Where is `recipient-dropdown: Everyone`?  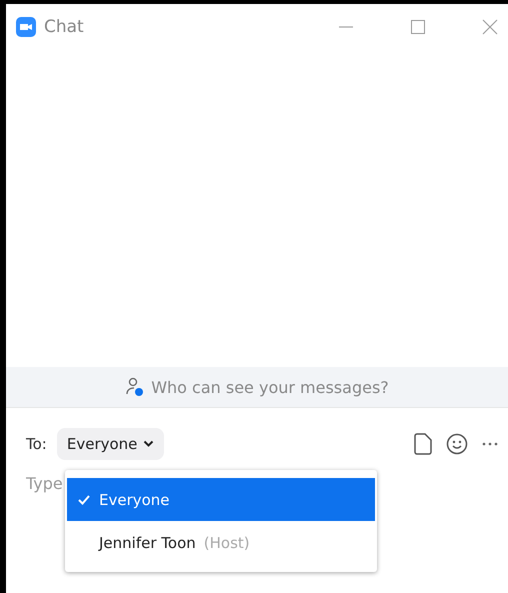
recipient-dropdown: Everyone is located at coordinates (110, 444).